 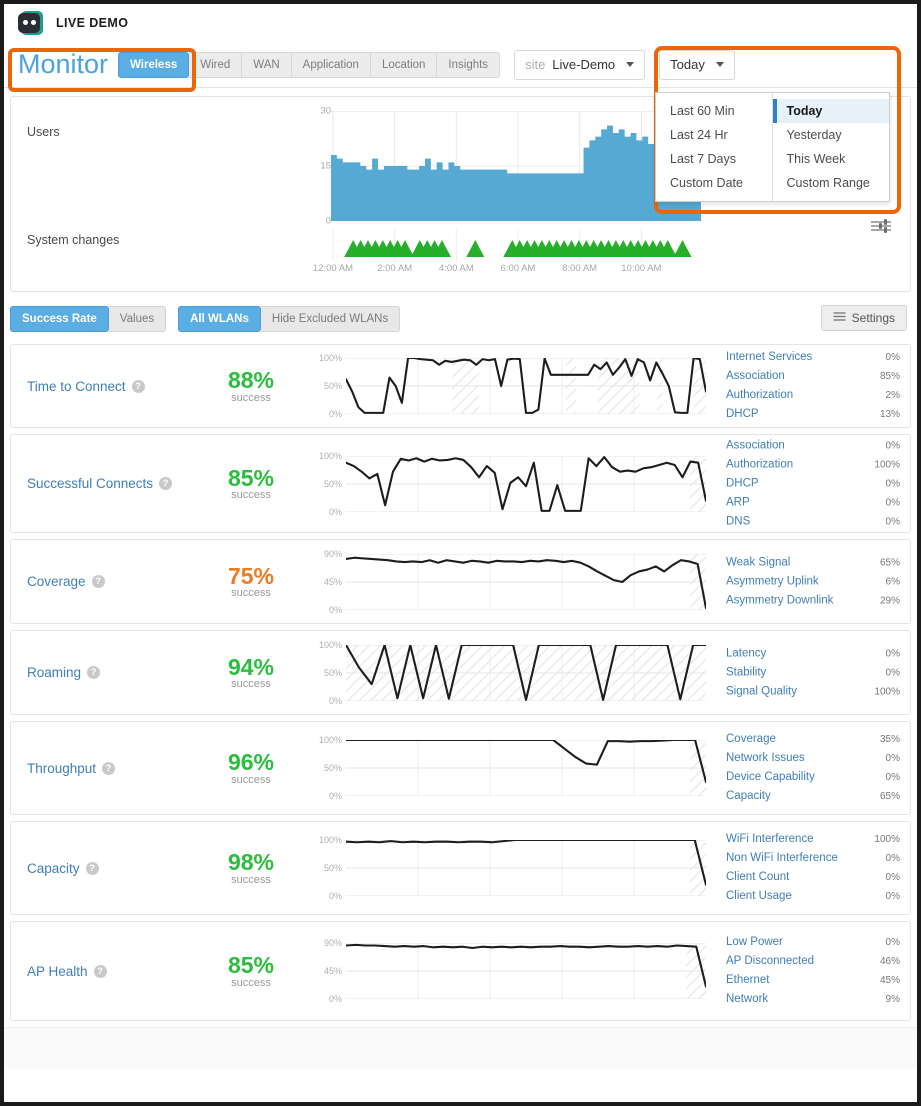 What do you see at coordinates (325, 166) in the screenshot?
I see `users-y-tick: 15` at bounding box center [325, 166].